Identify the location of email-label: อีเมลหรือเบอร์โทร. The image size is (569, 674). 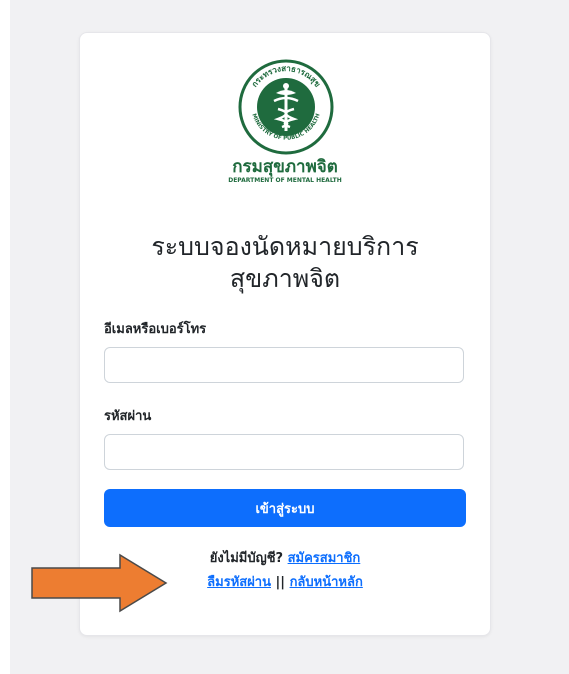
(155, 329).